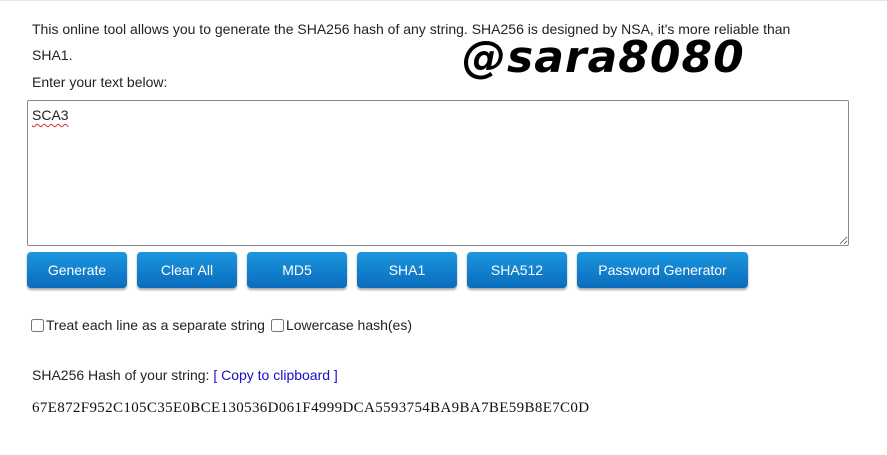 This screenshot has height=455, width=887. I want to click on separate-lines-checkbox, so click(37, 325).